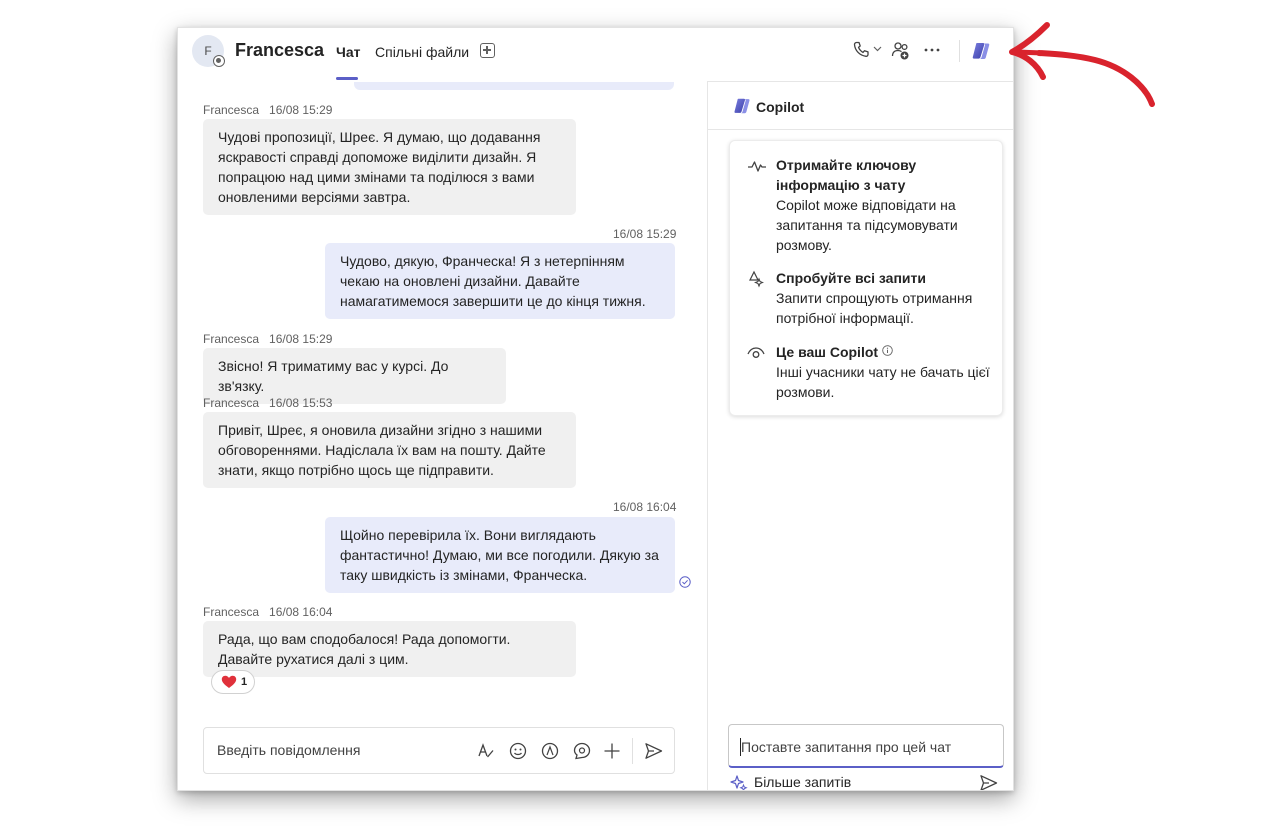 This screenshot has height=832, width=1279. I want to click on tab-shared-files: Спільні файли, so click(422, 52).